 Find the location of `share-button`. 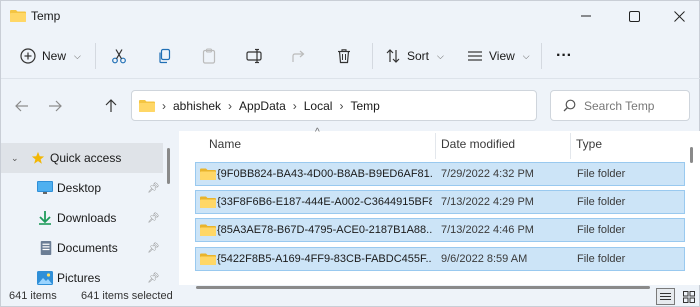

share-button is located at coordinates (299, 56).